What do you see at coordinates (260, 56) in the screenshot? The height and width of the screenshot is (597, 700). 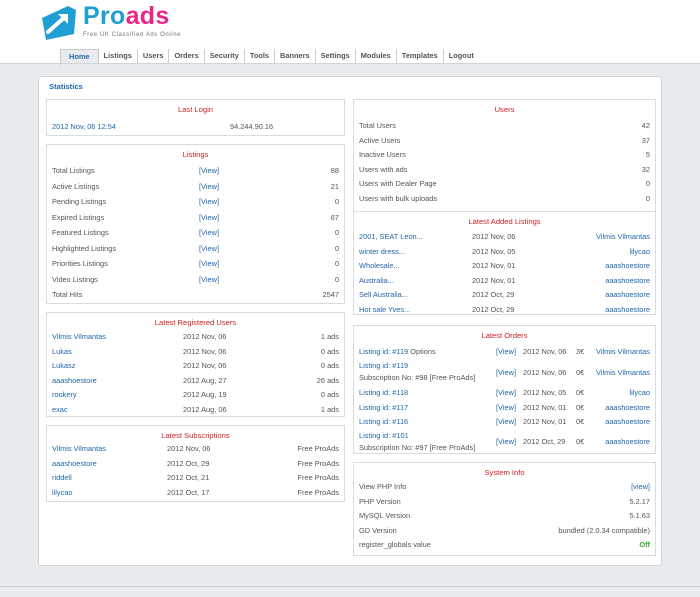 I see `tab-tools: Tools` at bounding box center [260, 56].